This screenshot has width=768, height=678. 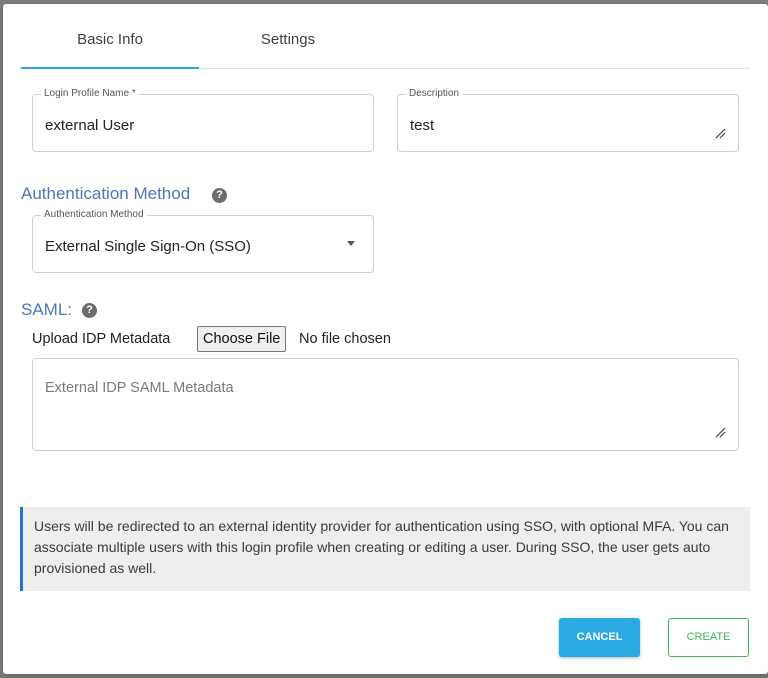 I want to click on description-value: test, so click(x=422, y=125).